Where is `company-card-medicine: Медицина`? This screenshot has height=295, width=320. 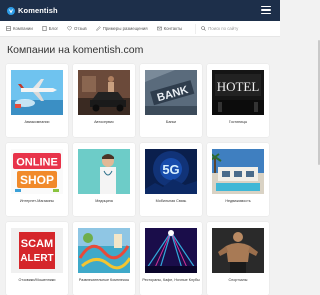
company-card-medicine: Медицина is located at coordinates (104, 179).